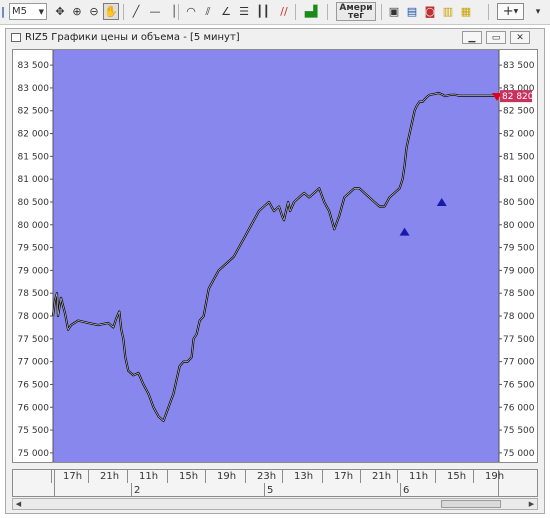 This screenshot has width=550, height=518. Describe the element at coordinates (520, 37) in the screenshot. I see `close-button: ✕` at that location.